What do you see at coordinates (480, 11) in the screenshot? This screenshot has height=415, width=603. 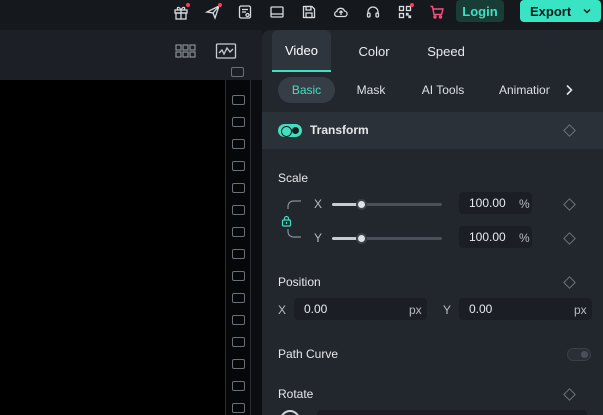 I see `login-button: Login` at bounding box center [480, 11].